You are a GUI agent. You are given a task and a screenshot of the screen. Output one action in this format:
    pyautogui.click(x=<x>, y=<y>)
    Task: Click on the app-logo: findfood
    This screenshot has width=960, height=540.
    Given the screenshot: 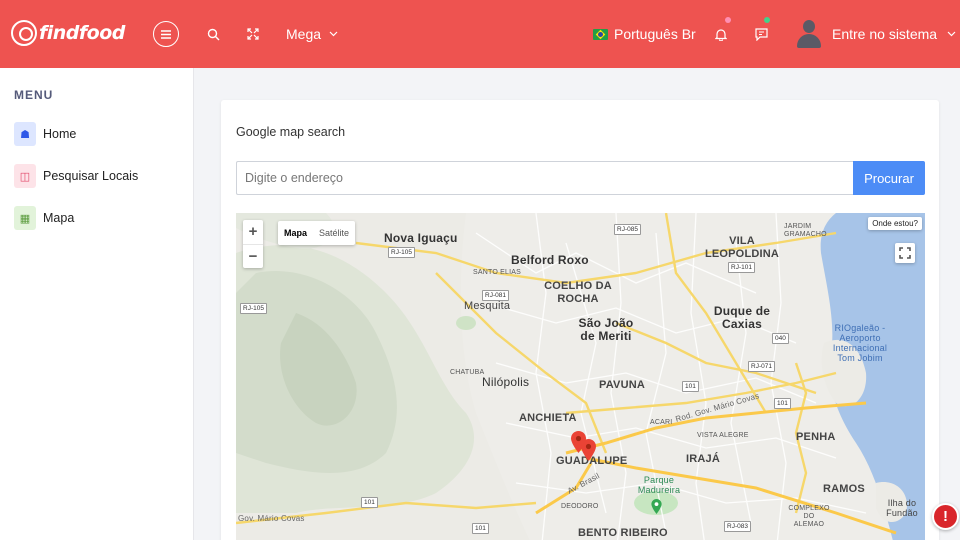 What is the action you would take?
    pyautogui.click(x=68, y=33)
    